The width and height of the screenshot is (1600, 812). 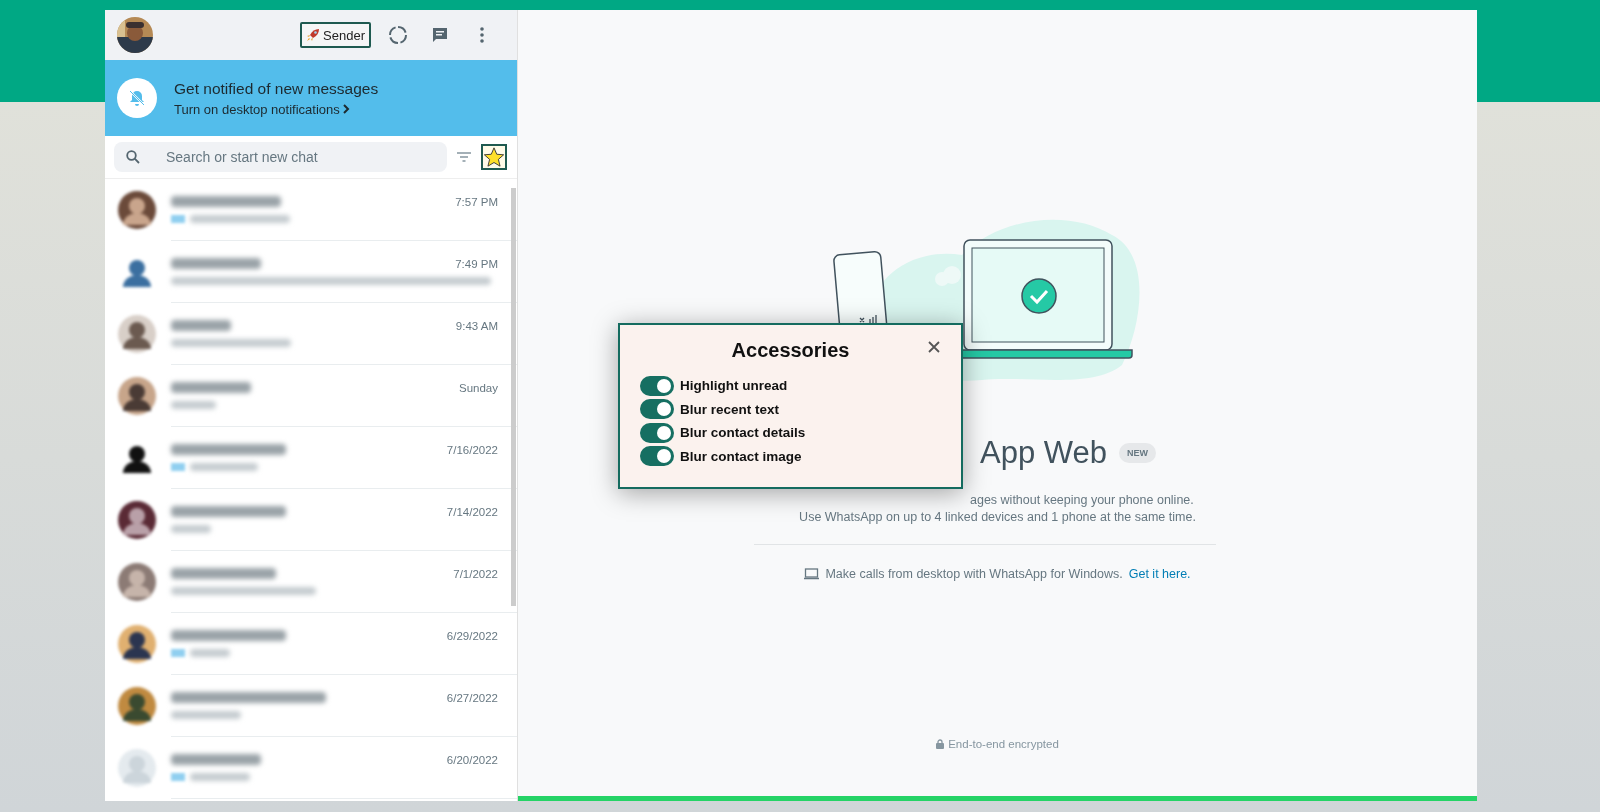 What do you see at coordinates (346, 109) in the screenshot?
I see `chevron-icon` at bounding box center [346, 109].